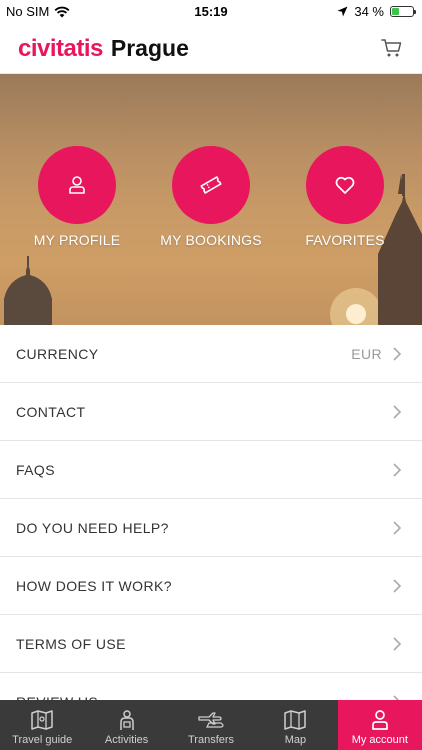 The image size is (422, 750). I want to click on status-right: 34 %, so click(376, 11).